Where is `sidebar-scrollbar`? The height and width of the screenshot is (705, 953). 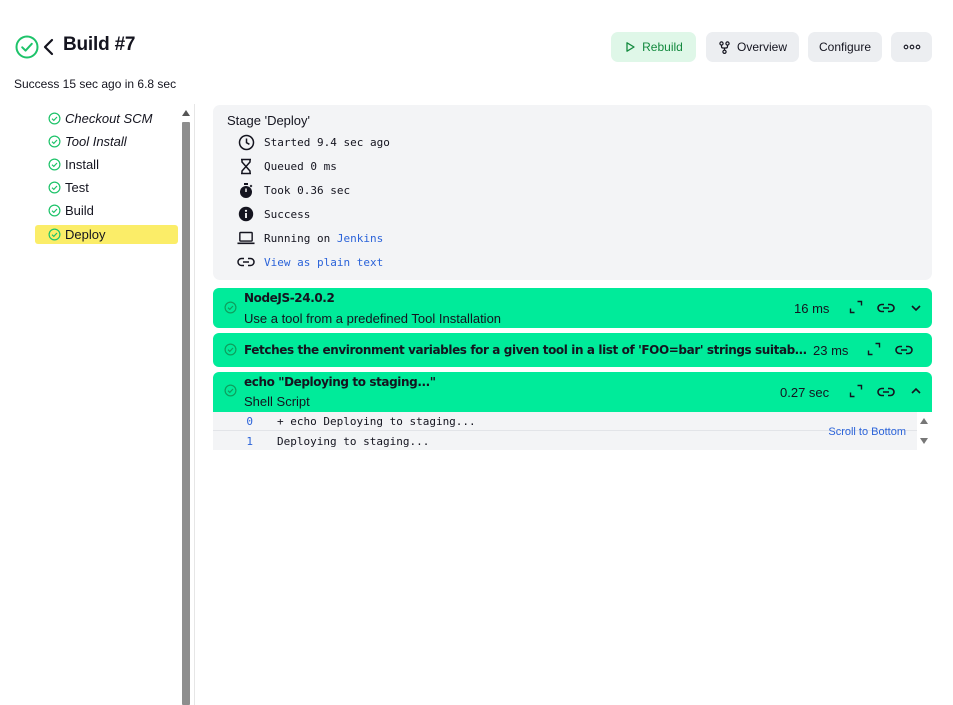 sidebar-scrollbar is located at coordinates (186, 404).